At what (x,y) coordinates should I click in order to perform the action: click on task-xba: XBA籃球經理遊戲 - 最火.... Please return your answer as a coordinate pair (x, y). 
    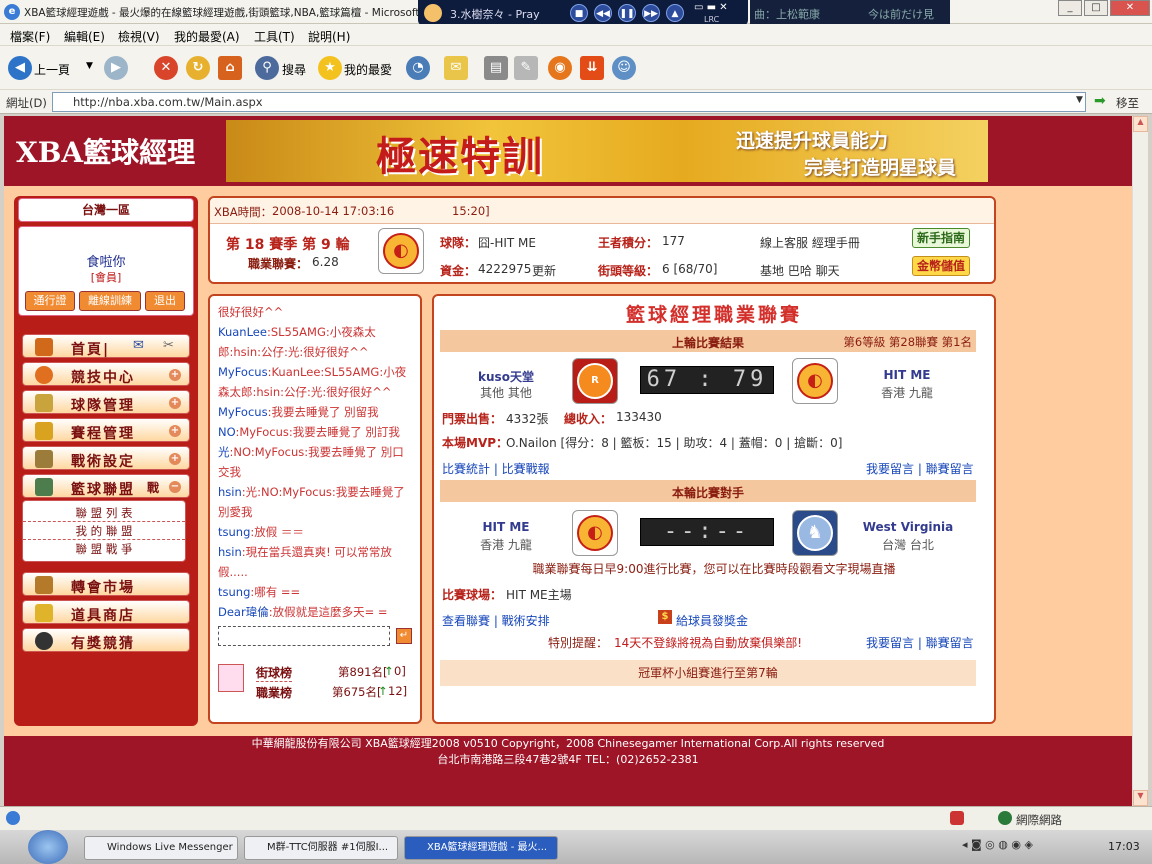
    Looking at the image, I should click on (481, 848).